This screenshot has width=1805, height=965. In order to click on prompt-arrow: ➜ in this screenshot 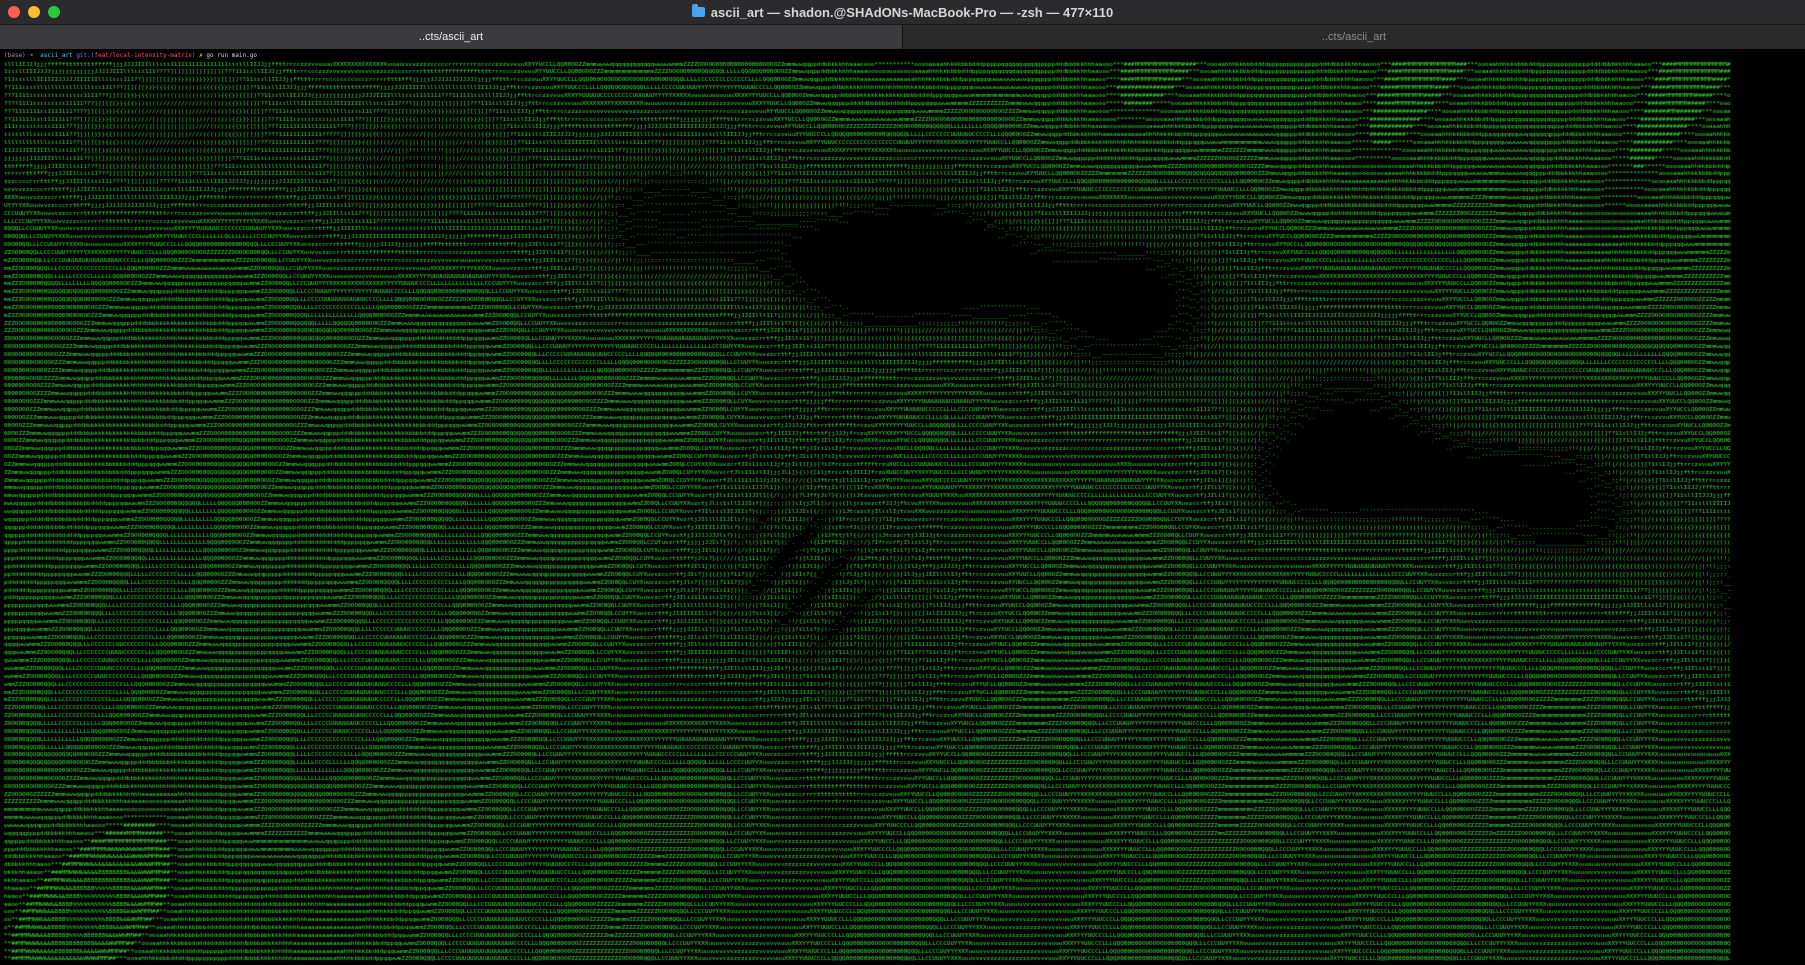, I will do `click(31, 55)`.